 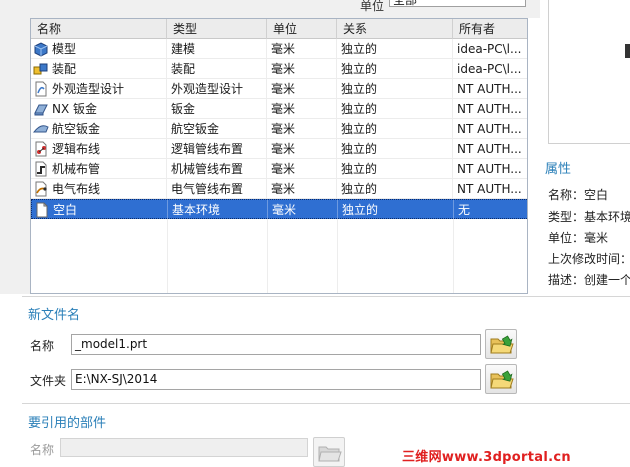 What do you see at coordinates (457, 3) in the screenshot?
I see `unit-filter-dropdown: 全部` at bounding box center [457, 3].